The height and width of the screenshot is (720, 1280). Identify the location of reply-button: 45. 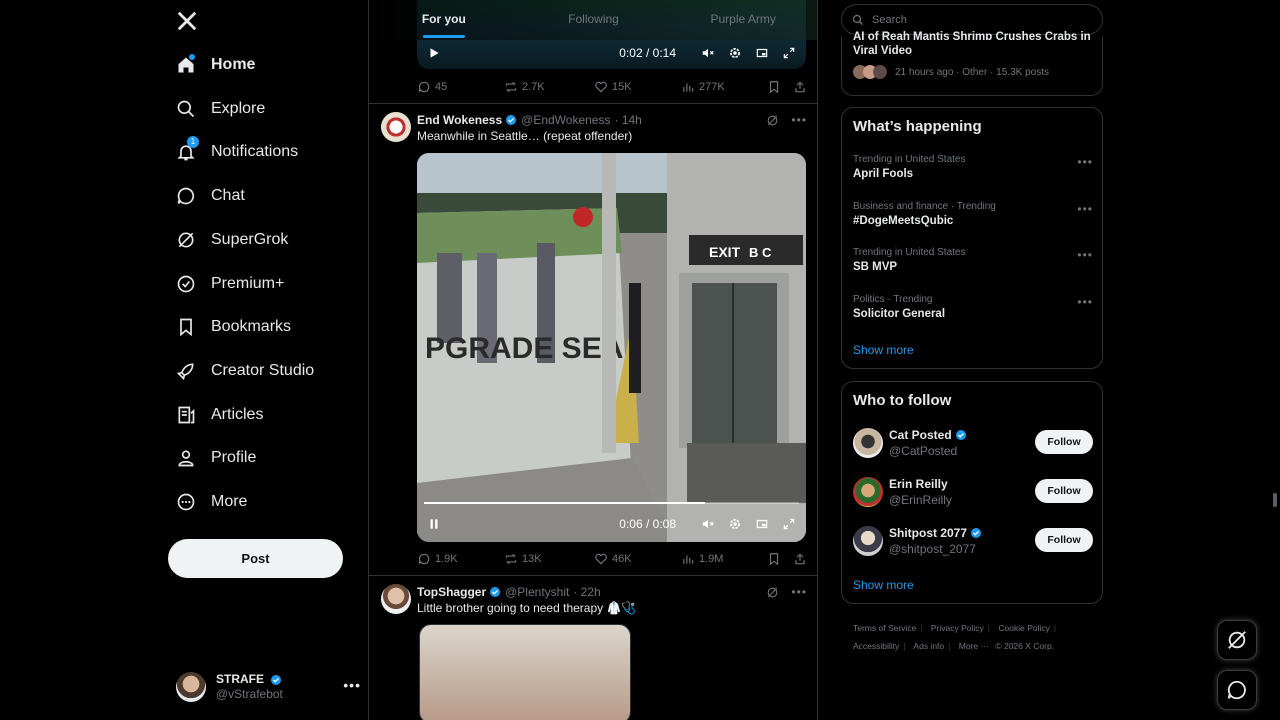
(460, 87).